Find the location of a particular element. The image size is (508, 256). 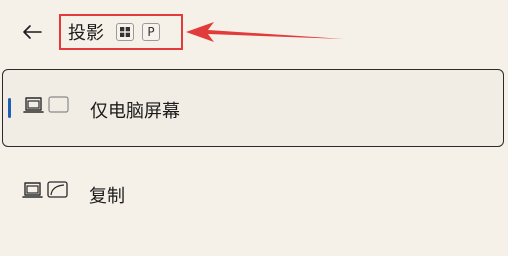

option-label: 仅电脑屏幕 is located at coordinates (135, 111).